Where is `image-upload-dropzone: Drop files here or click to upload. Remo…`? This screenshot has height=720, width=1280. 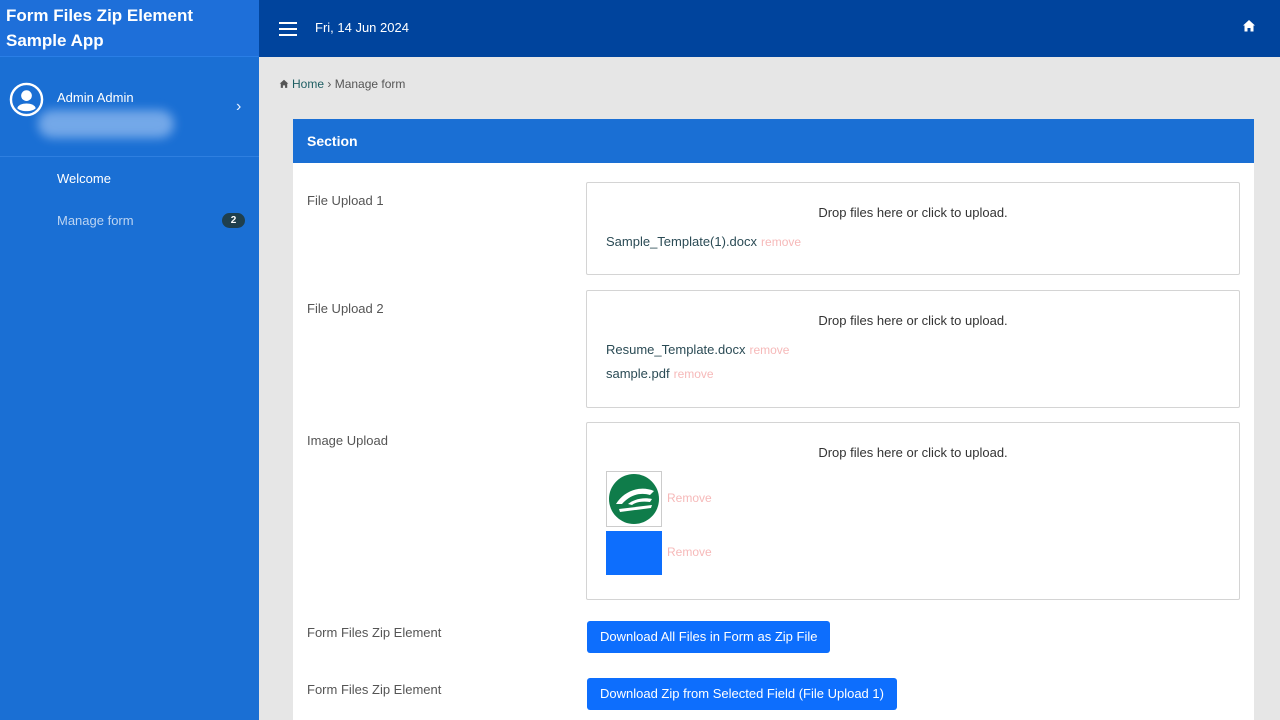 image-upload-dropzone: Drop files here or click to upload. Remo… is located at coordinates (913, 511).